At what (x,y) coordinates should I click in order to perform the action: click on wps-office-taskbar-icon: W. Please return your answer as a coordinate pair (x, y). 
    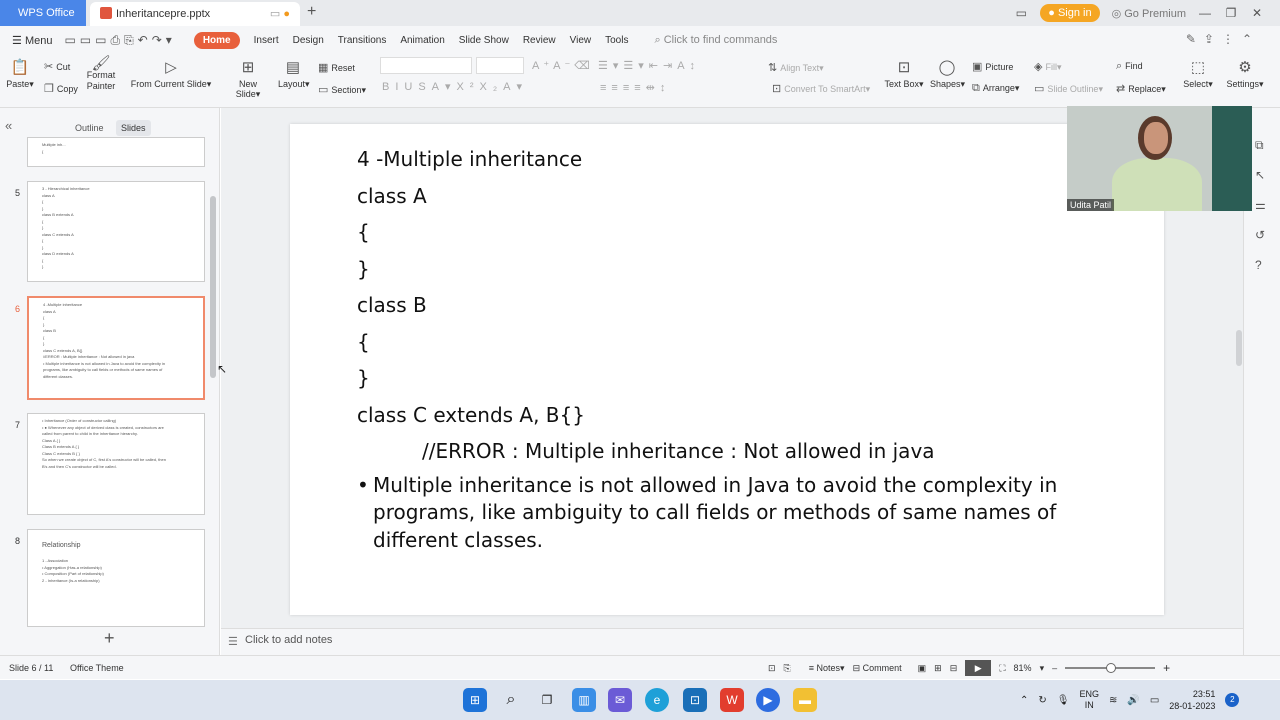
    Looking at the image, I should click on (732, 700).